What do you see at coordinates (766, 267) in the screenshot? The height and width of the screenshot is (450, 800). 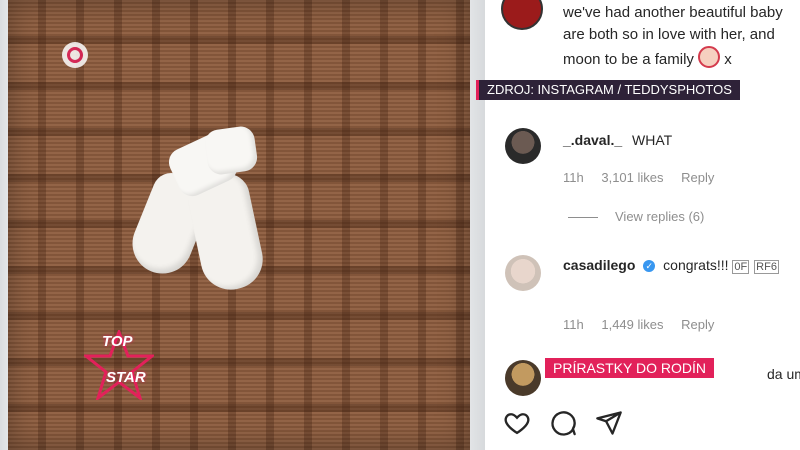 I see `emoji-placeholder-icon: RF6` at bounding box center [766, 267].